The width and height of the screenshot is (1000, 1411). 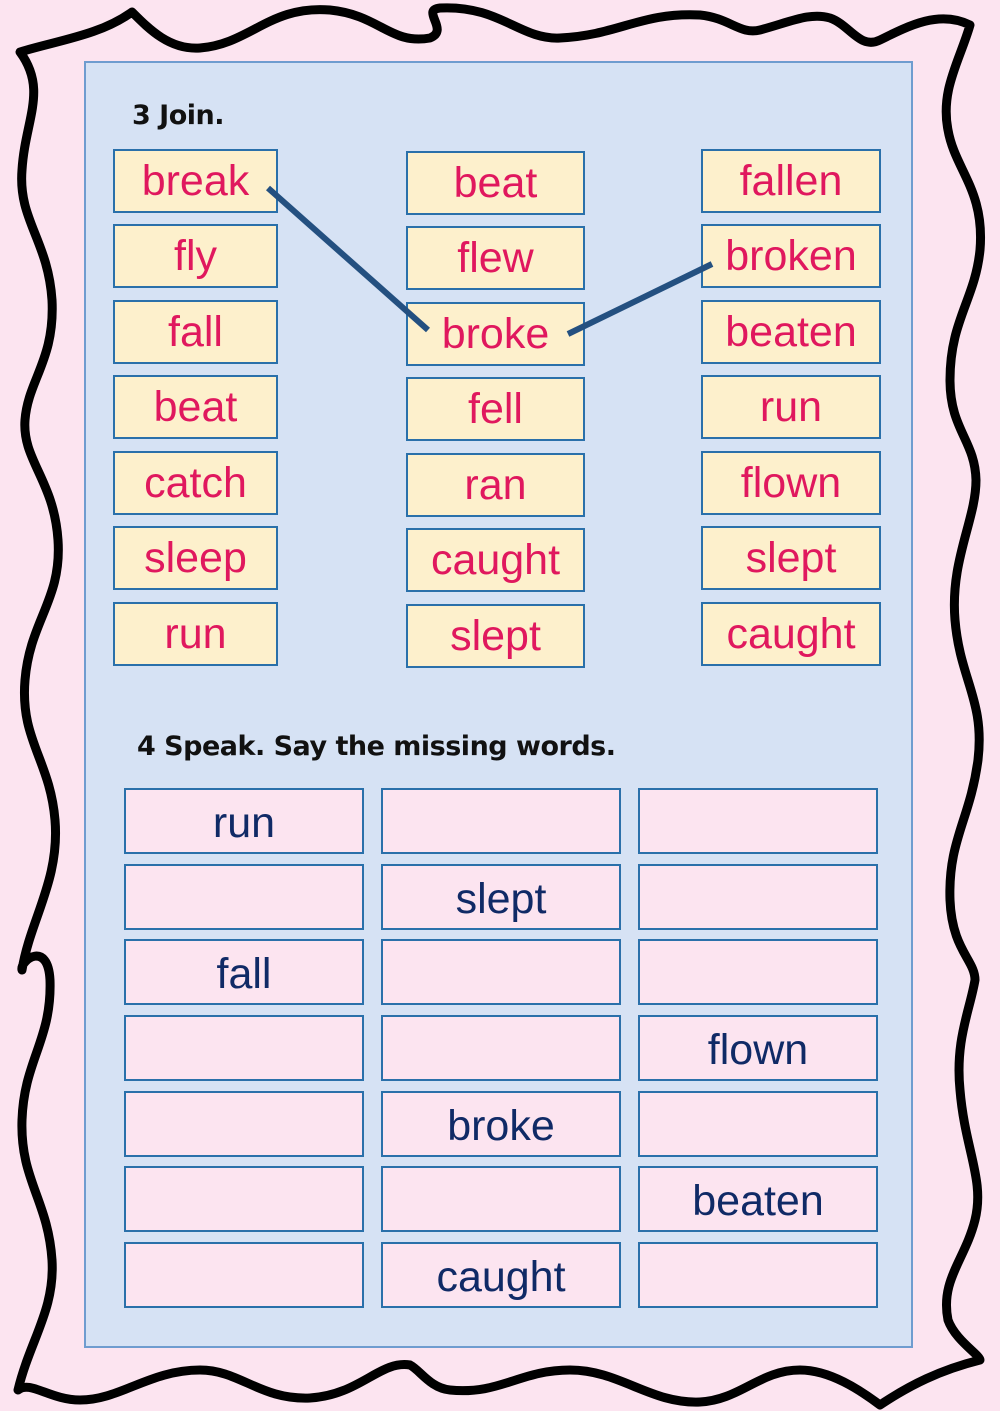 I want to click on join-word-box: fallen, so click(x=791, y=181).